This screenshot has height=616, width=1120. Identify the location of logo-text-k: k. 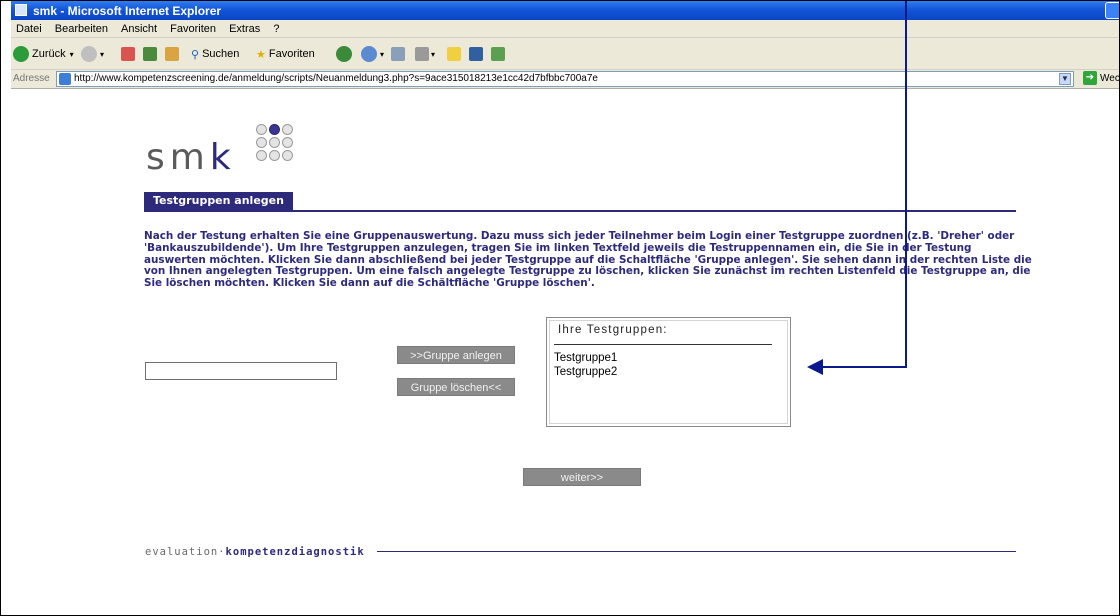
(222, 157).